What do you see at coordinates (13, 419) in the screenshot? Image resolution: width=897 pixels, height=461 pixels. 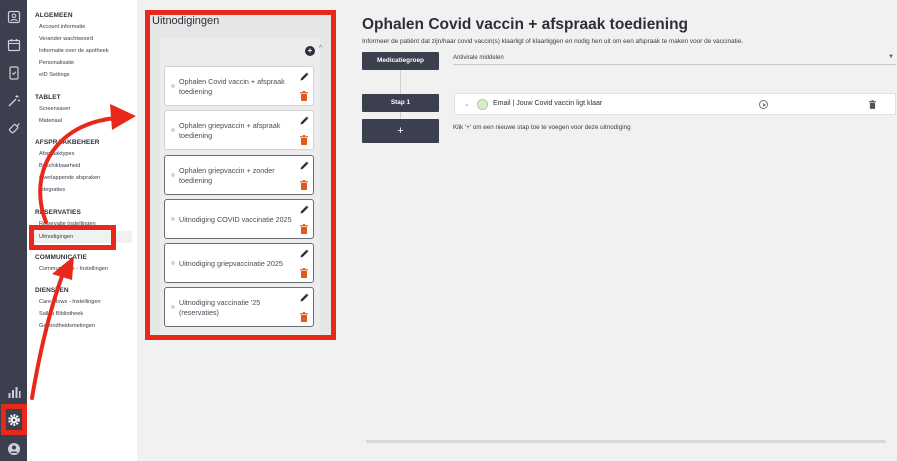 I see `gear-icon` at bounding box center [13, 419].